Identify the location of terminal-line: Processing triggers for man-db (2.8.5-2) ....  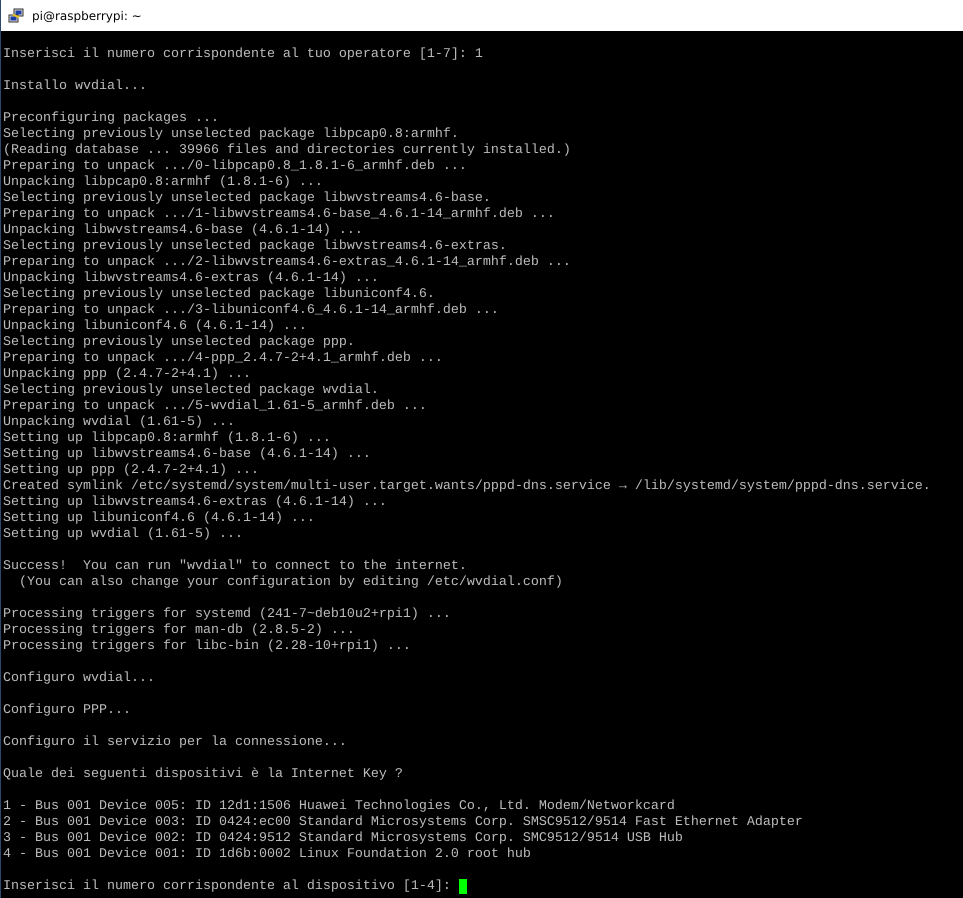
(179, 631).